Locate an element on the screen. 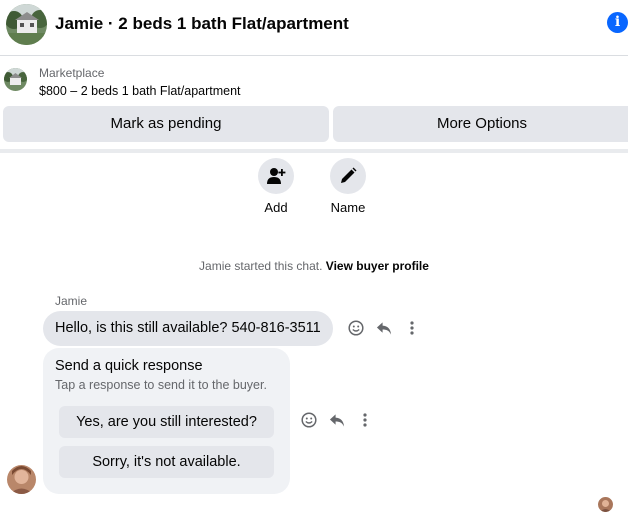  conversation-title: Jamie · 2 beds 1 bath Flat/apartment is located at coordinates (202, 23).